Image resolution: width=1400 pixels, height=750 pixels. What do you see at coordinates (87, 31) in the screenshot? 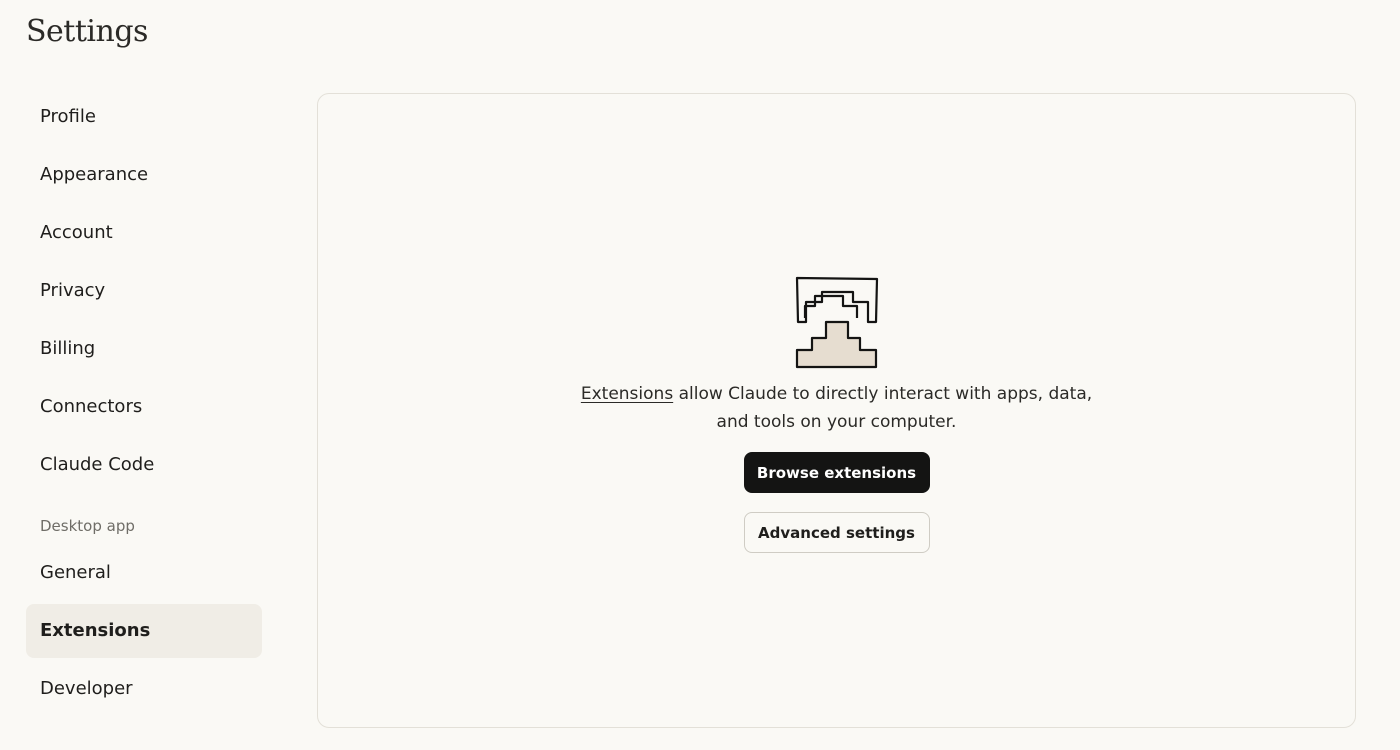
I see `page-title: Settings` at bounding box center [87, 31].